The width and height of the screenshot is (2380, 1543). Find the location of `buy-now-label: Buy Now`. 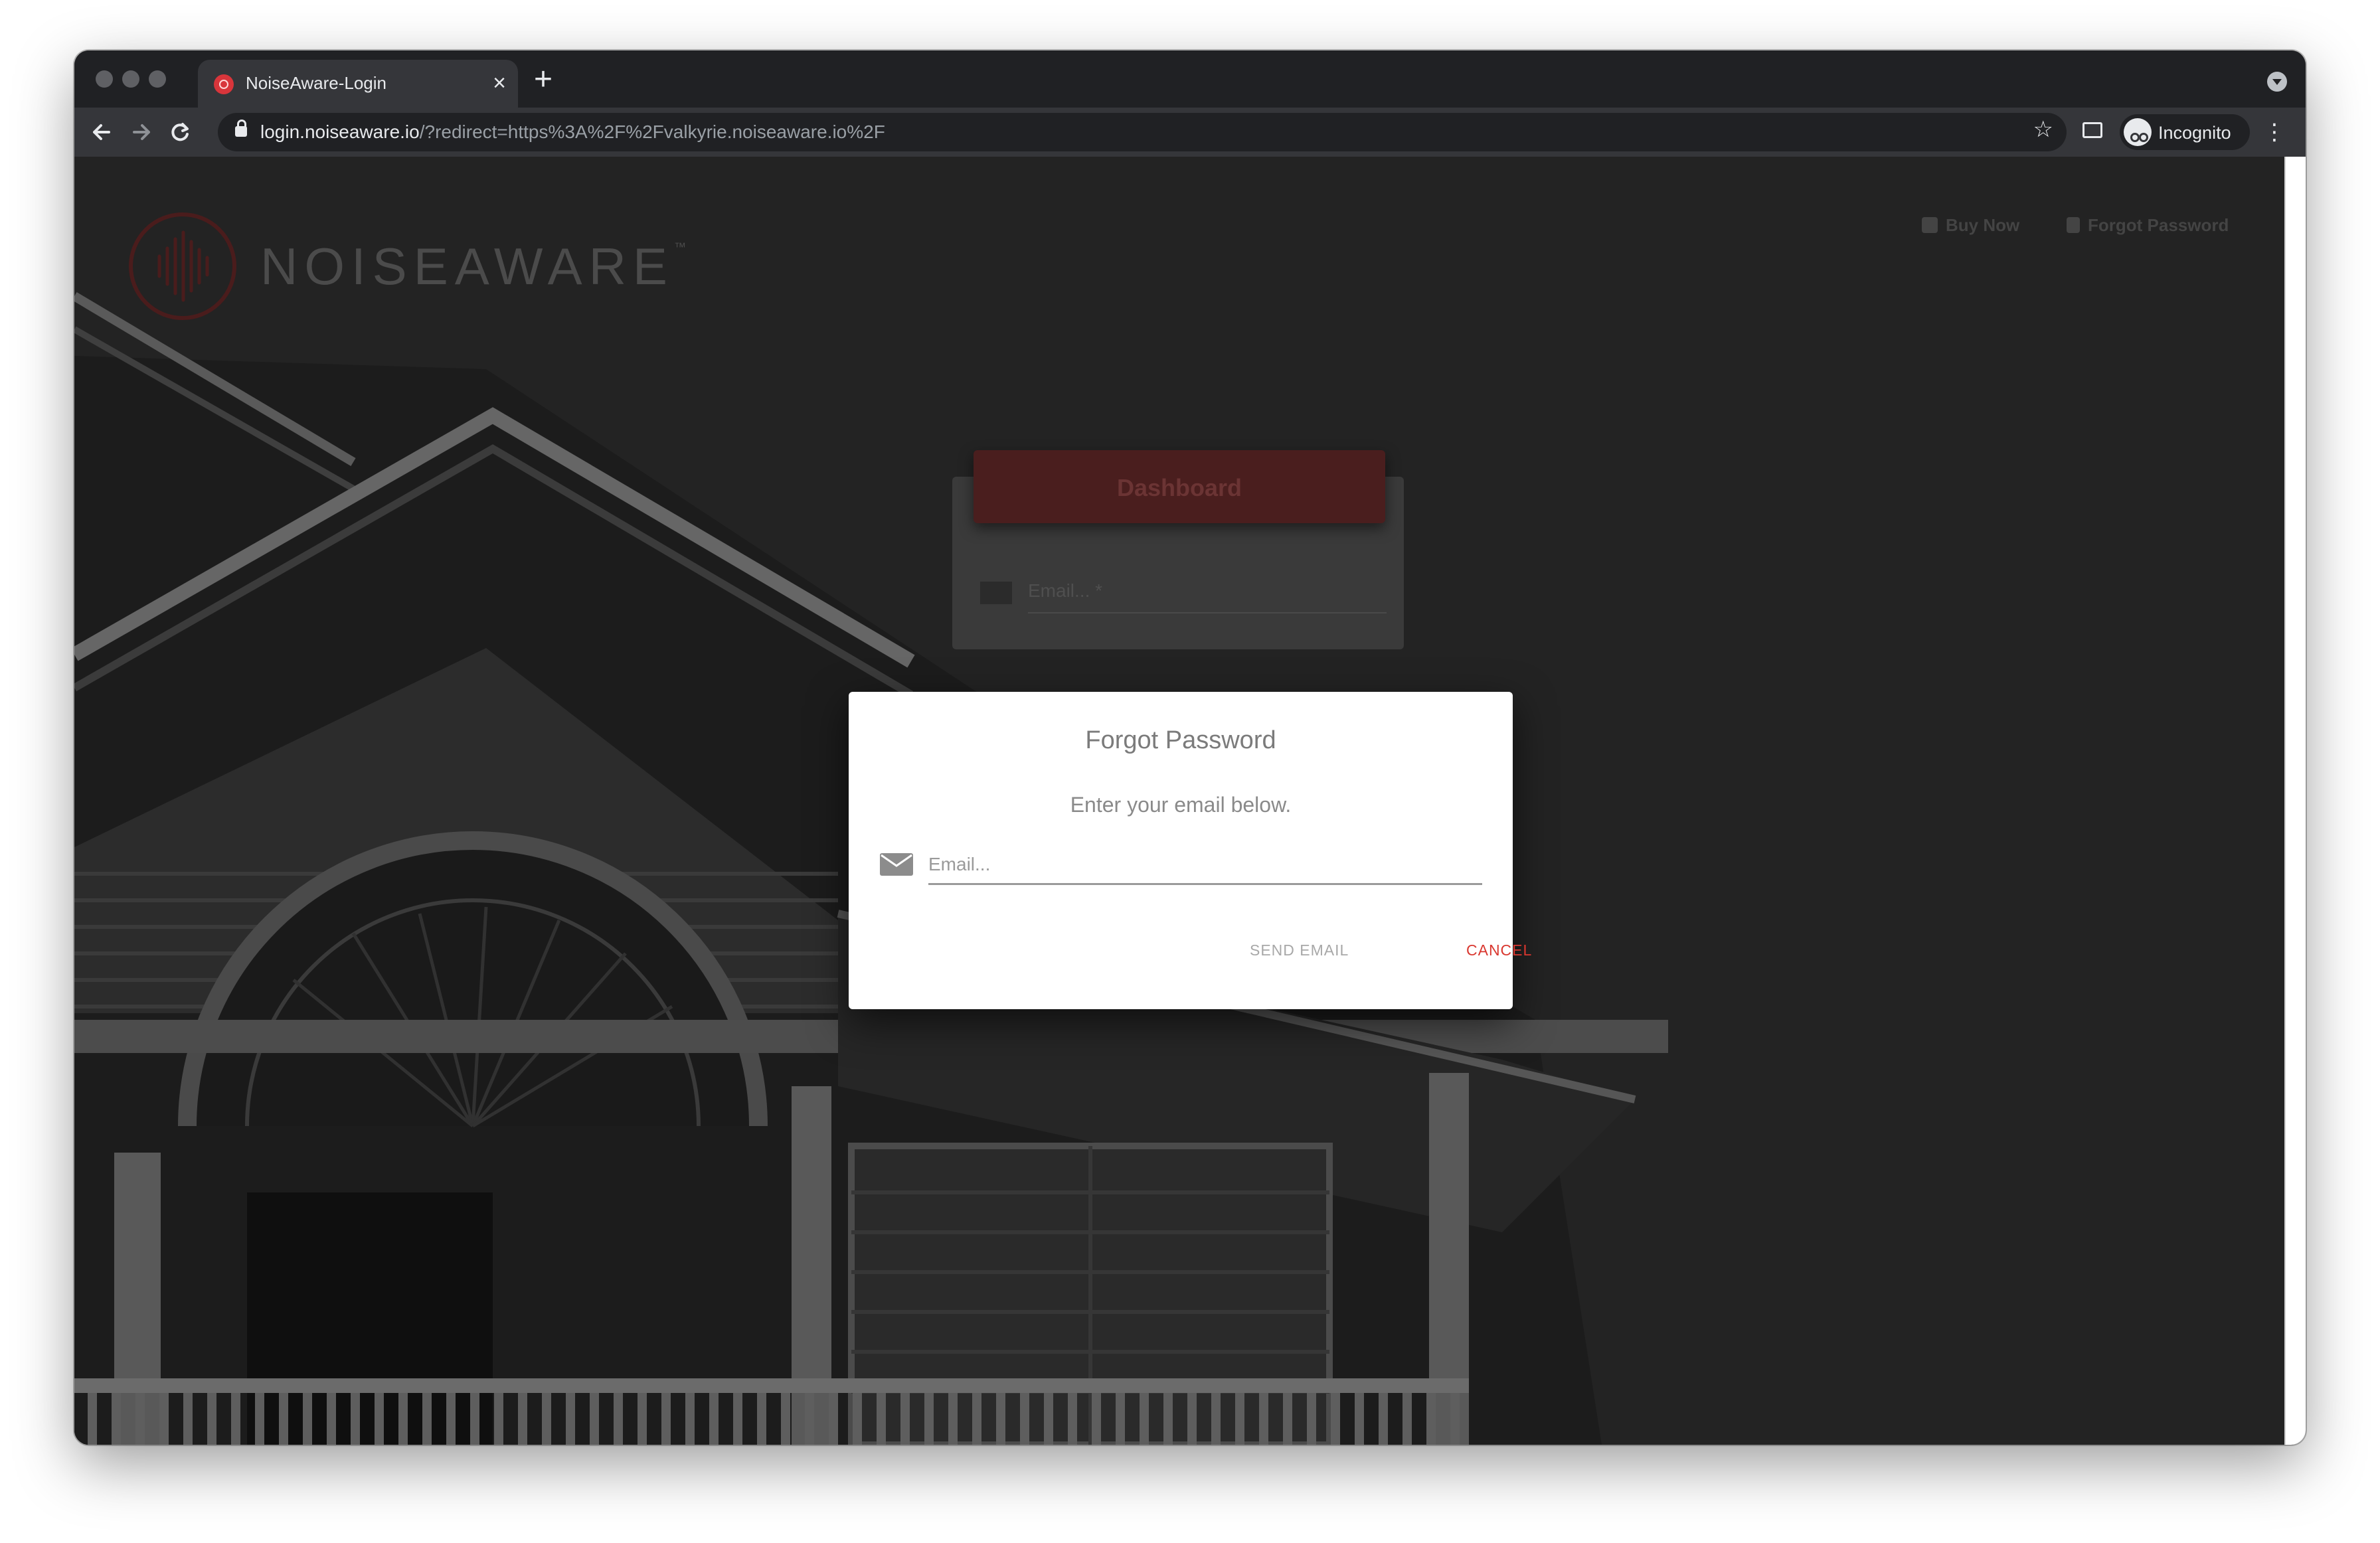

buy-now-label: Buy Now is located at coordinates (1983, 225).